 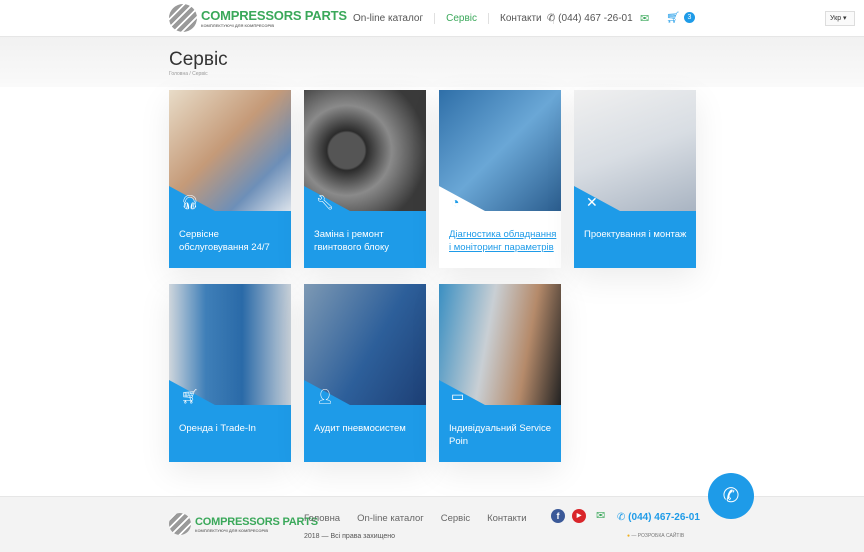 I want to click on service-card: 🛒︎ Оренда і Trade-In, so click(x=230, y=373).